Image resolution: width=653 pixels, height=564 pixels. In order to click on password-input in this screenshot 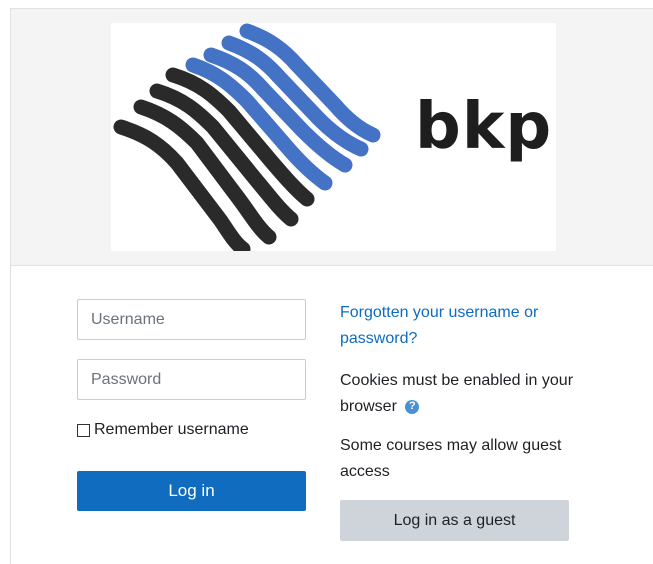, I will do `click(191, 379)`.